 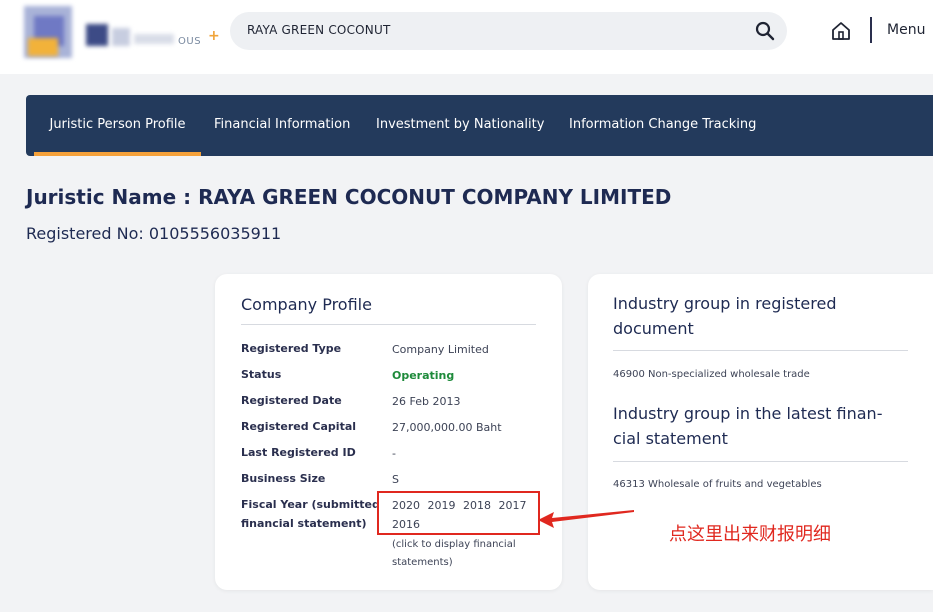 I want to click on menu-button: Menu, so click(x=906, y=30).